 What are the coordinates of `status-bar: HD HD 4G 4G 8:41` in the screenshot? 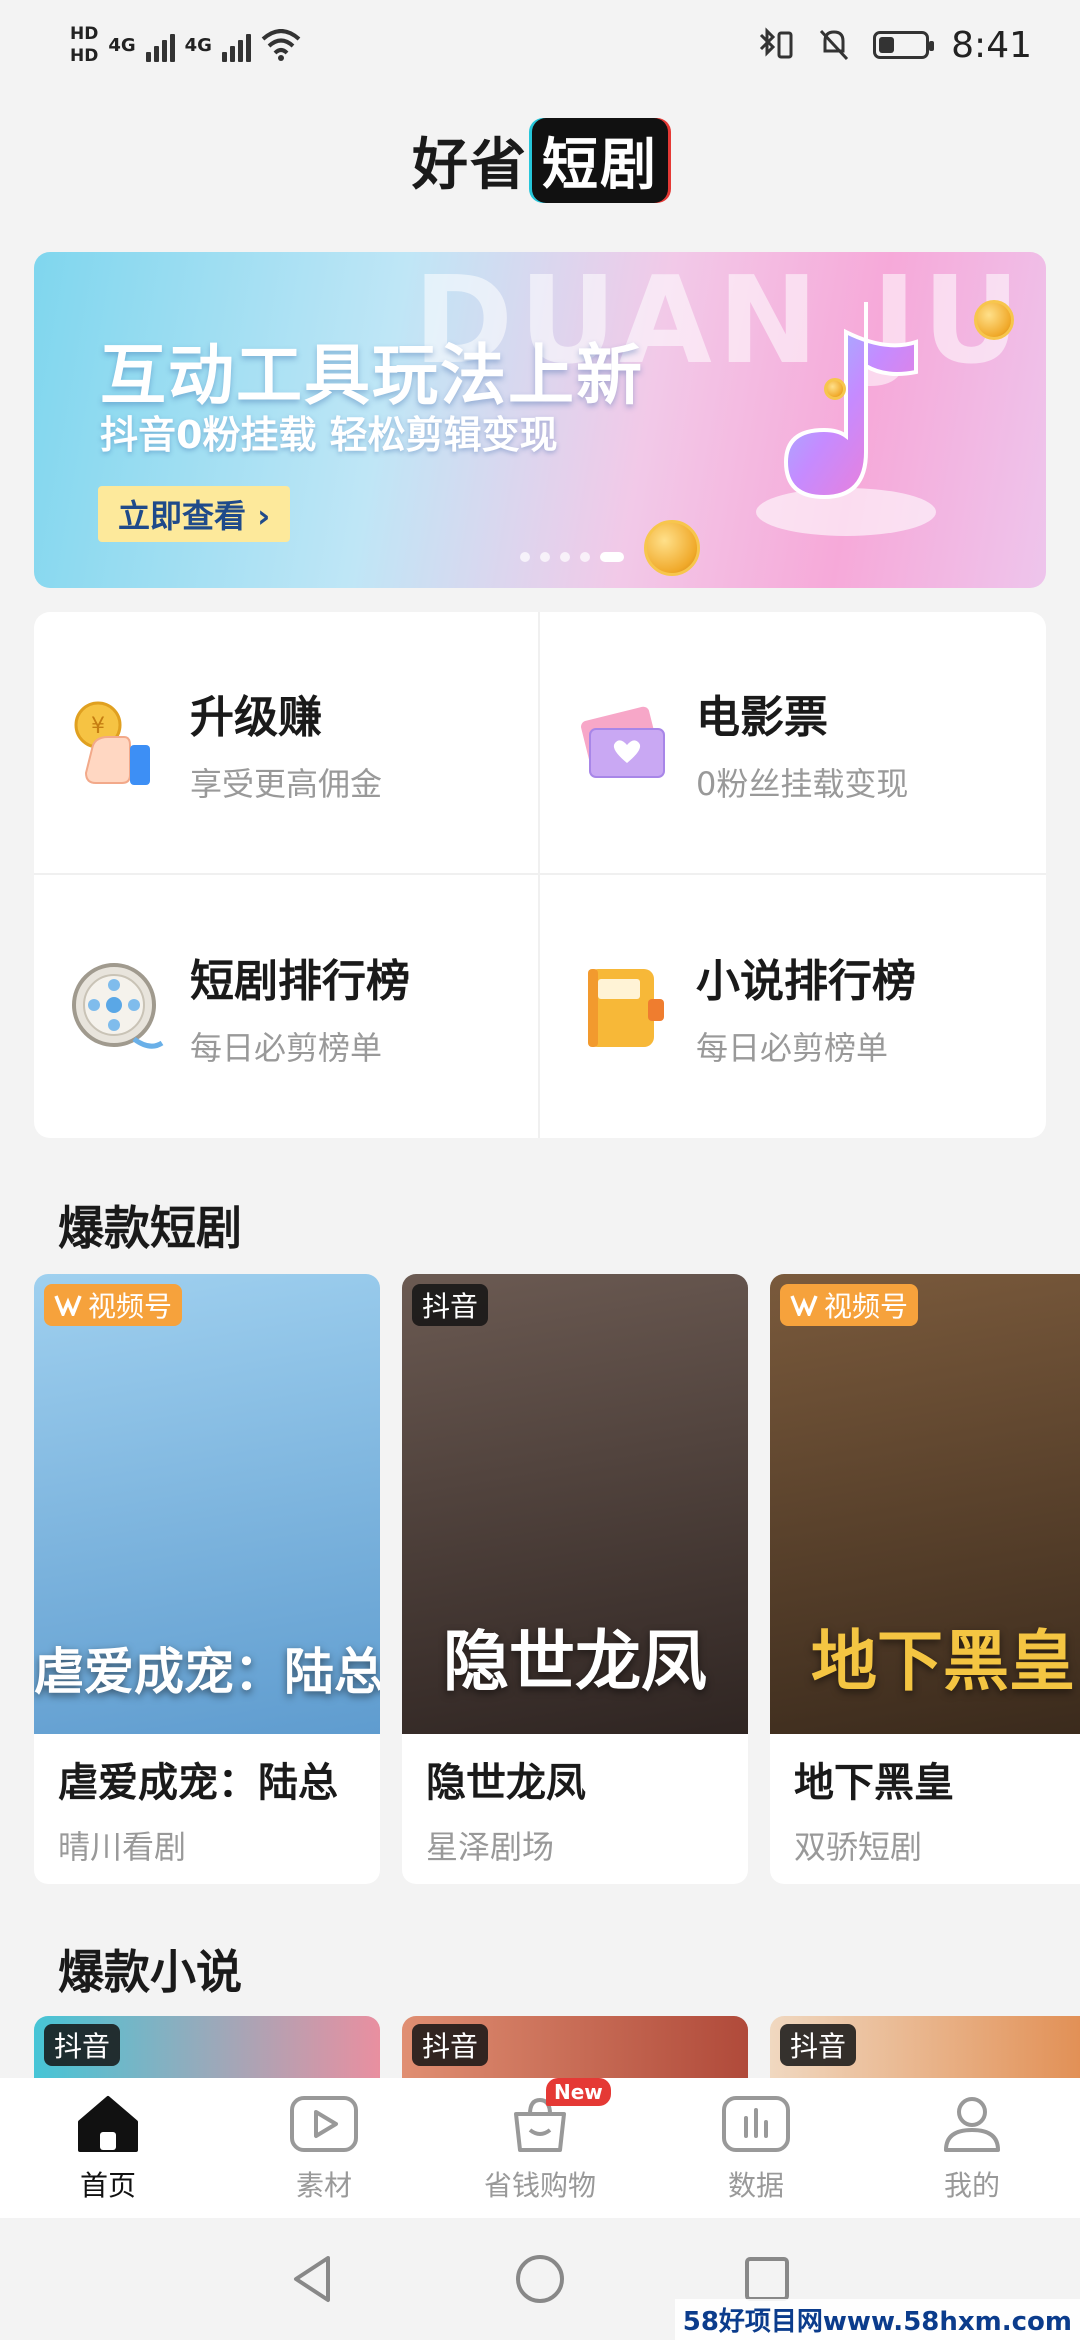 It's located at (540, 45).